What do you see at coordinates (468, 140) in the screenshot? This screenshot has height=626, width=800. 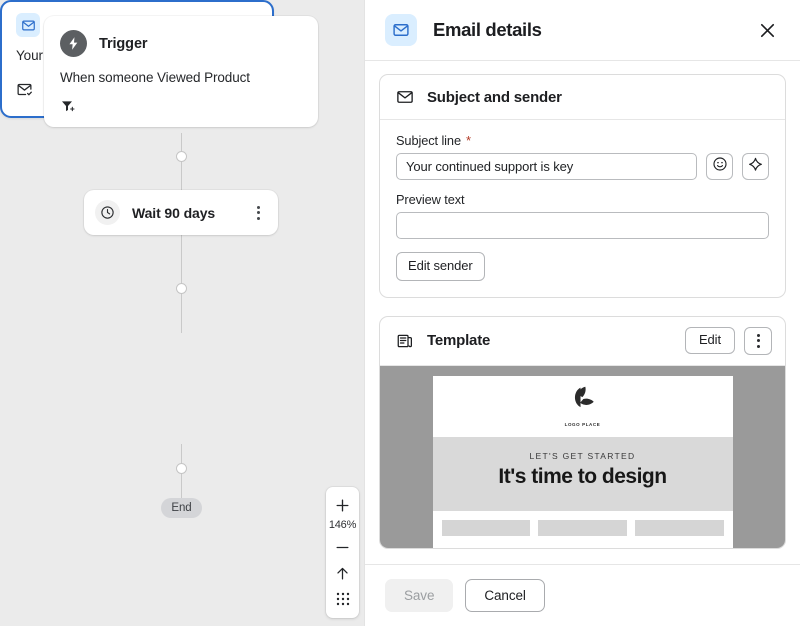 I see `required-marker: *` at bounding box center [468, 140].